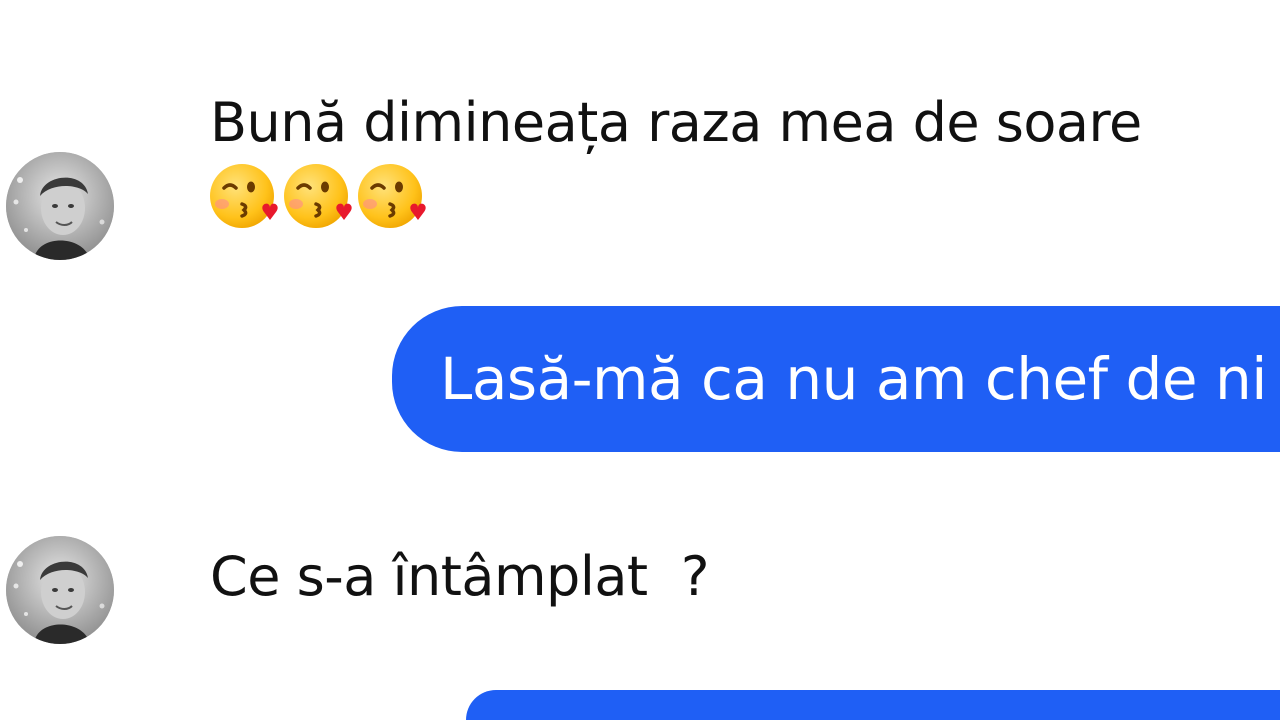  Describe the element at coordinates (853, 379) in the screenshot. I see `outgoing-message-text: Lasă-mă ca nu am chef de ni` at that location.